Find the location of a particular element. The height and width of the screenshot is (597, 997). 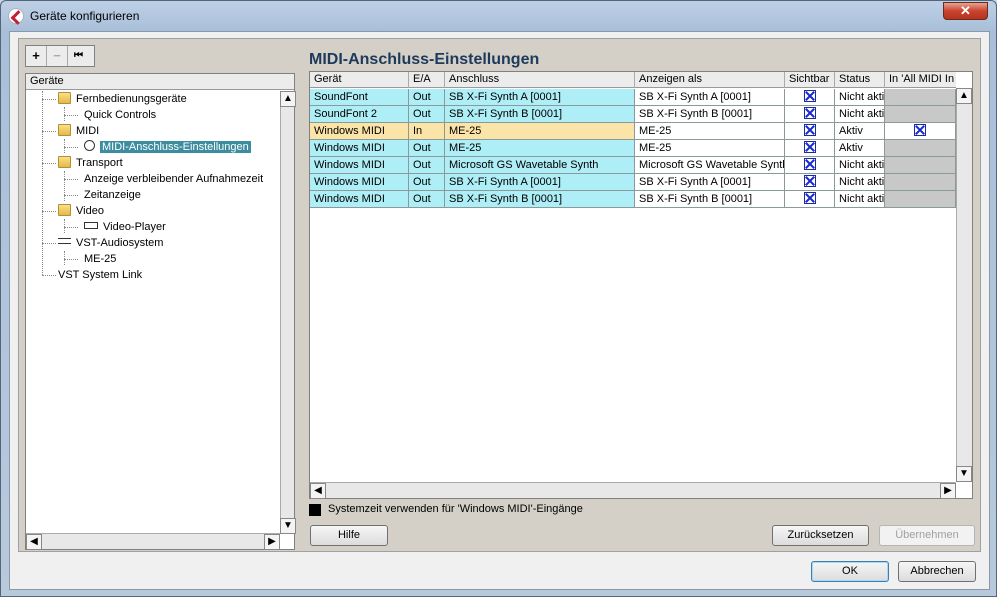

column-header-device: Gerät is located at coordinates (359, 80).